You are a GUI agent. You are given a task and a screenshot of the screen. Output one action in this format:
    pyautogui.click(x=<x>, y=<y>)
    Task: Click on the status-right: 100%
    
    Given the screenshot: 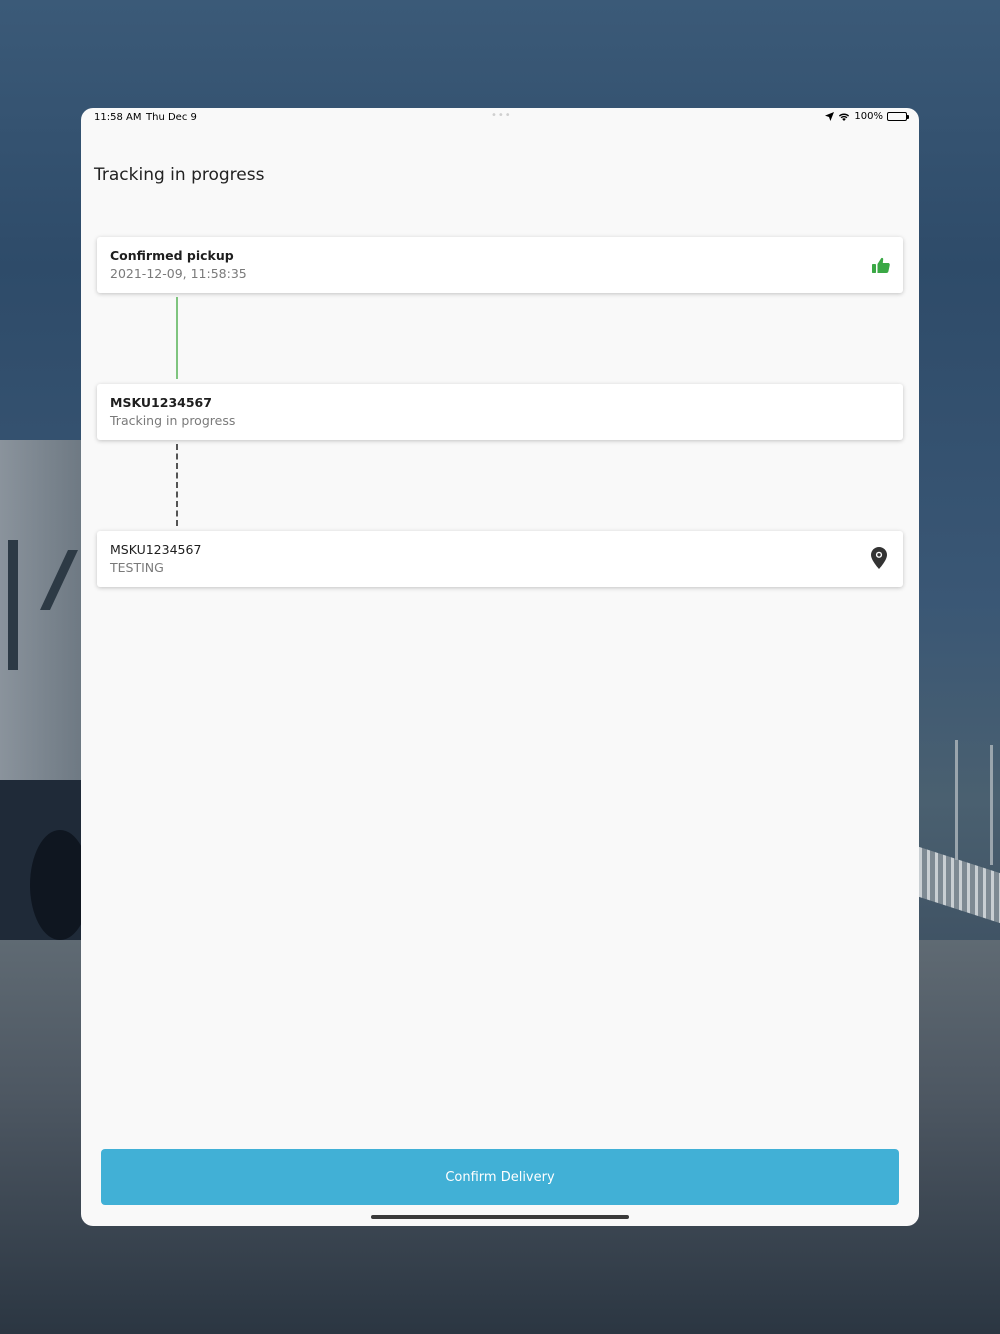 What is the action you would take?
    pyautogui.click(x=867, y=116)
    